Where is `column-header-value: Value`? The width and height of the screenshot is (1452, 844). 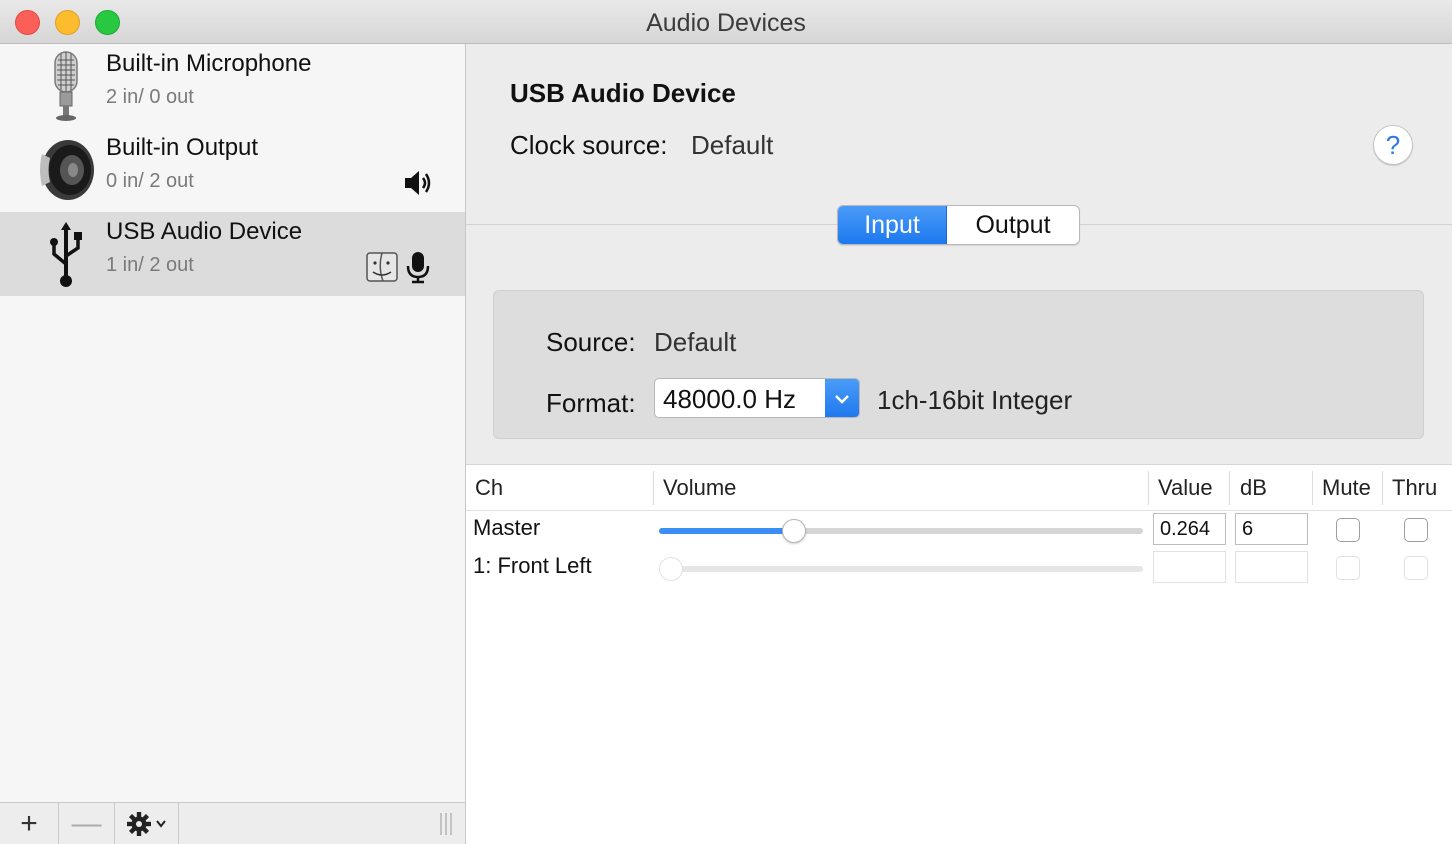
column-header-value: Value is located at coordinates (1185, 488).